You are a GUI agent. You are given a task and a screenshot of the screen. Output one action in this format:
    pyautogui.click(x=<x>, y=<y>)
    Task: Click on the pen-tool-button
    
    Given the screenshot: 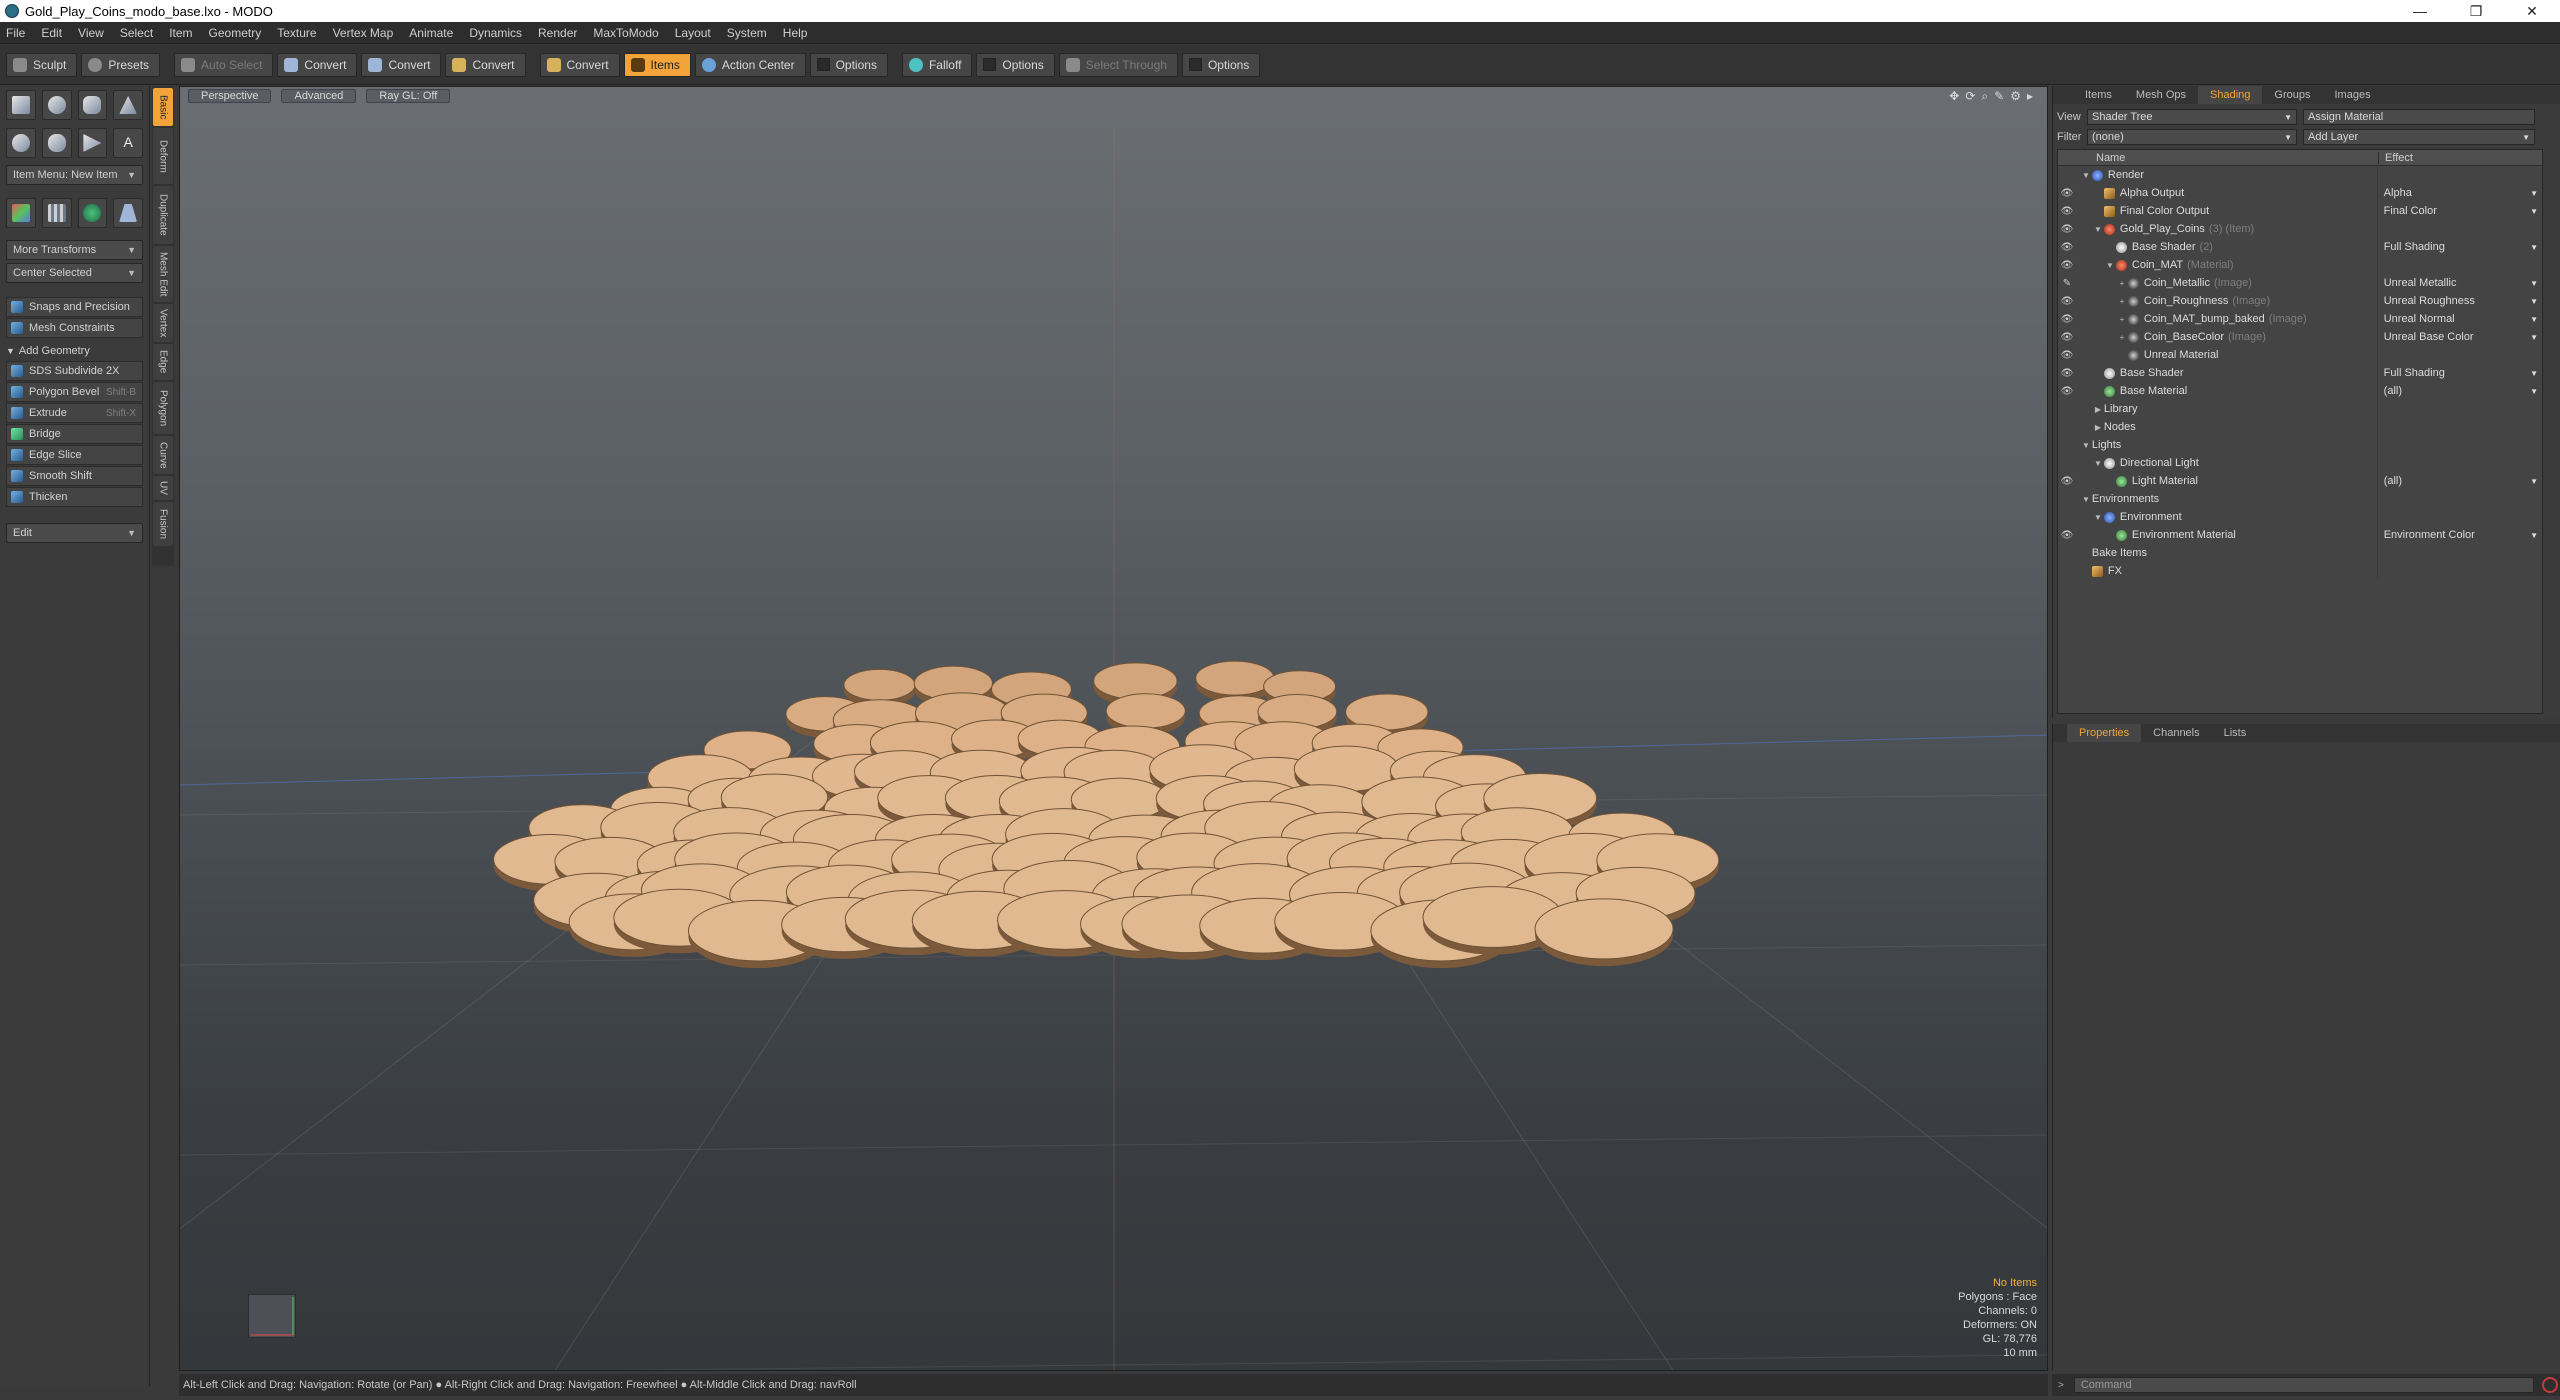 What is the action you would take?
    pyautogui.click(x=92, y=143)
    